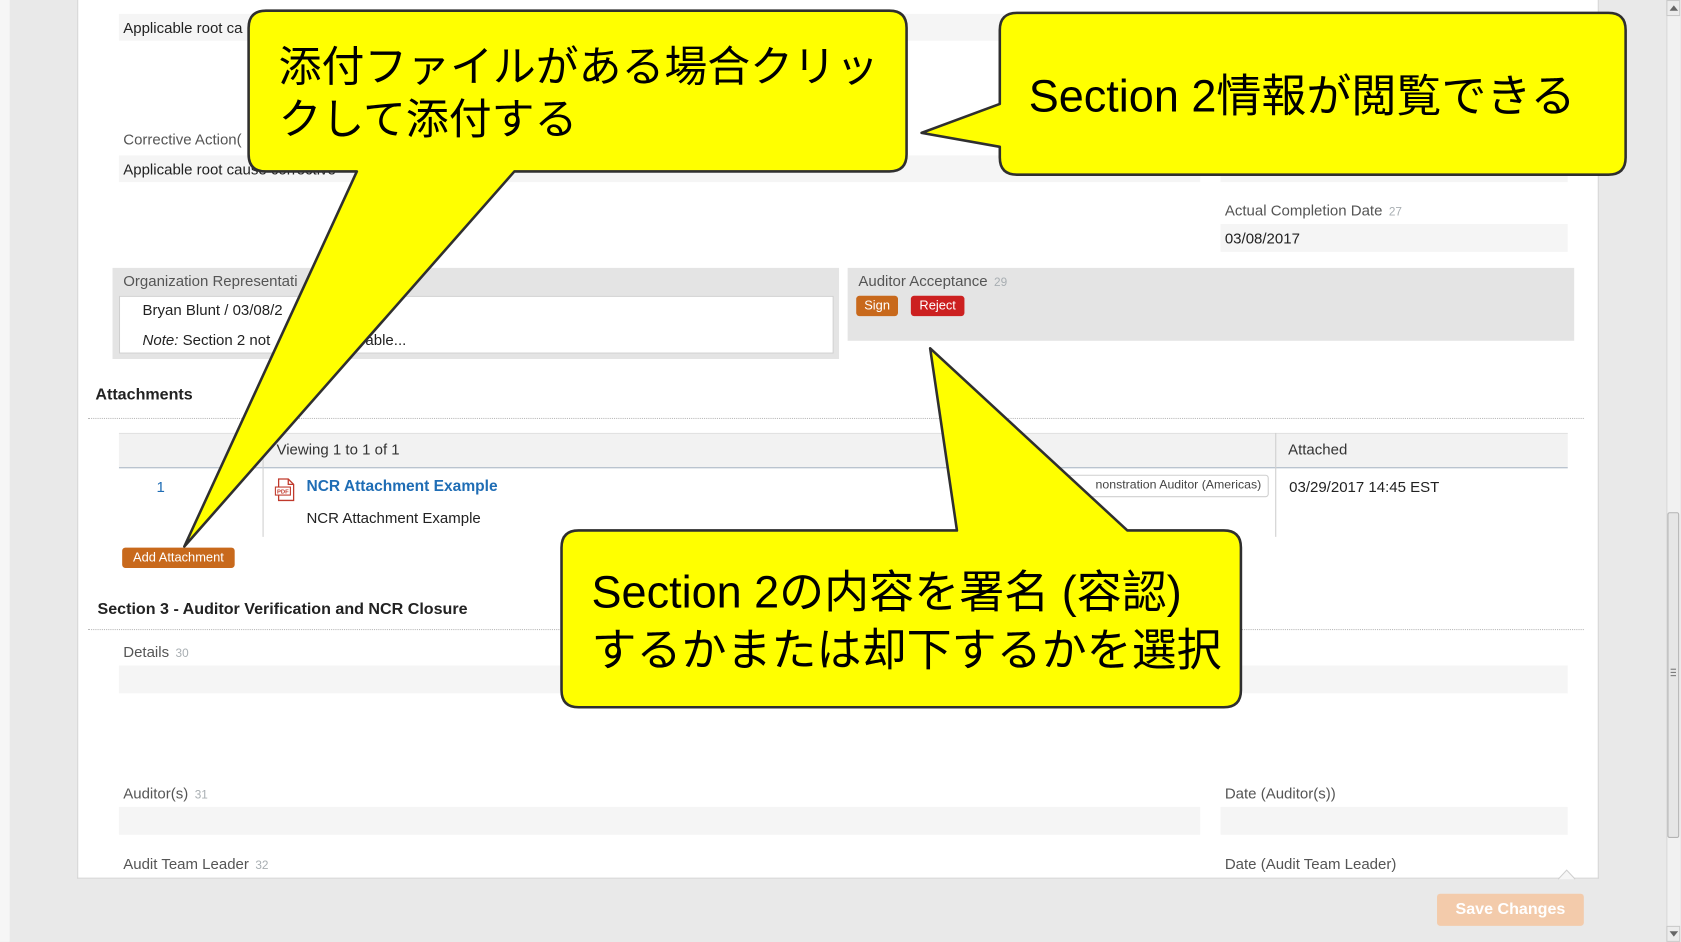  What do you see at coordinates (428, 120) in the screenshot?
I see `callout-add-attachment-line2: クして添付する` at bounding box center [428, 120].